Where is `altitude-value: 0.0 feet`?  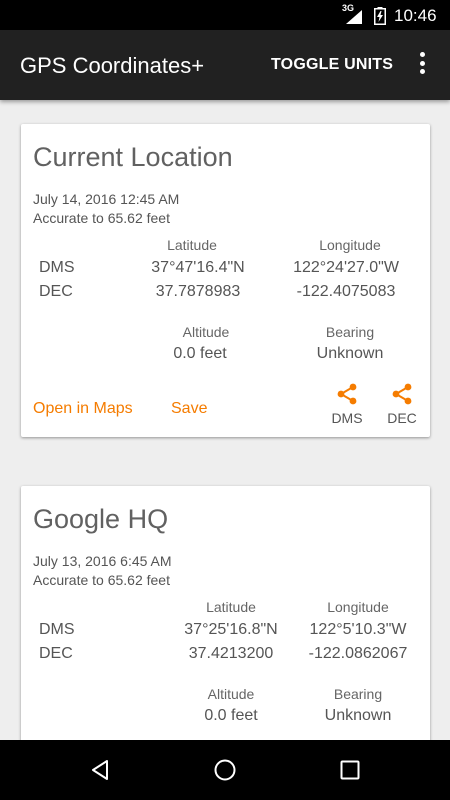 altitude-value: 0.0 feet is located at coordinates (200, 353).